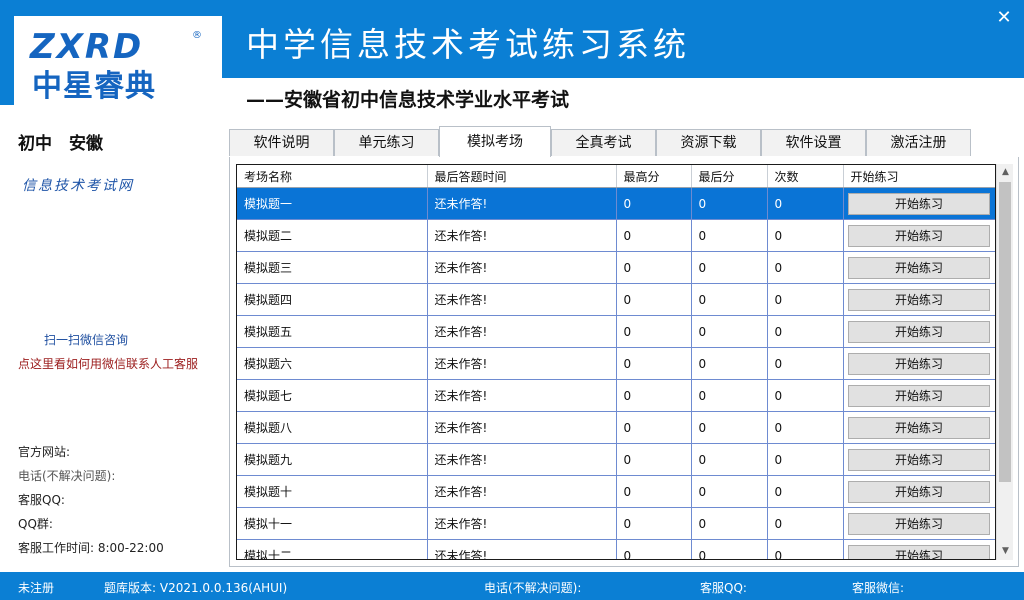 The image size is (1024, 600). Describe the element at coordinates (495, 141) in the screenshot. I see `tab-mock-exam: 模拟考场` at that location.